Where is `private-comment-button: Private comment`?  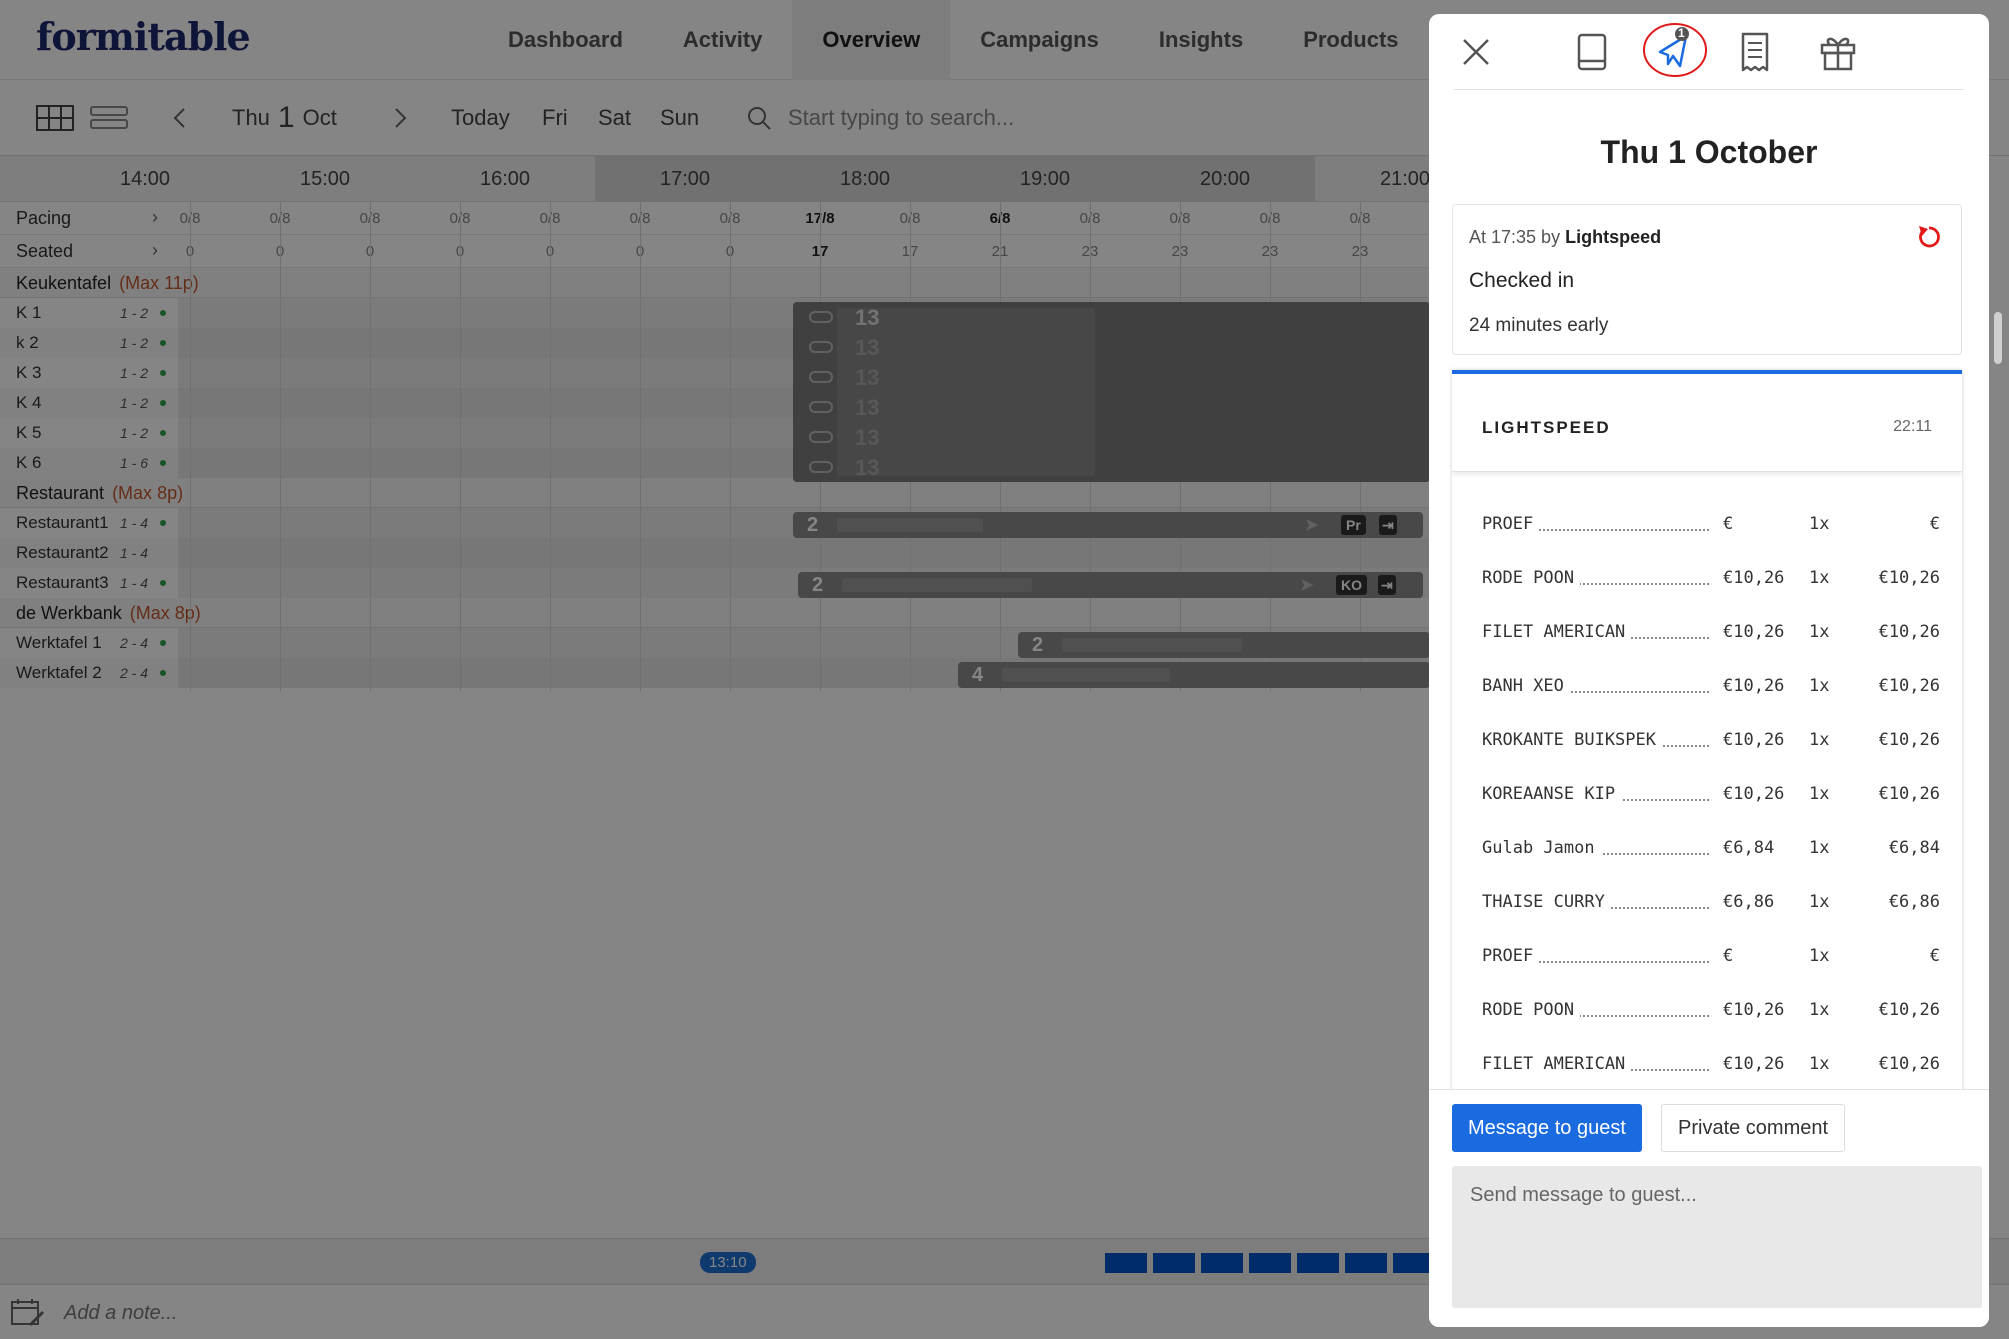 private-comment-button: Private comment is located at coordinates (1753, 1128).